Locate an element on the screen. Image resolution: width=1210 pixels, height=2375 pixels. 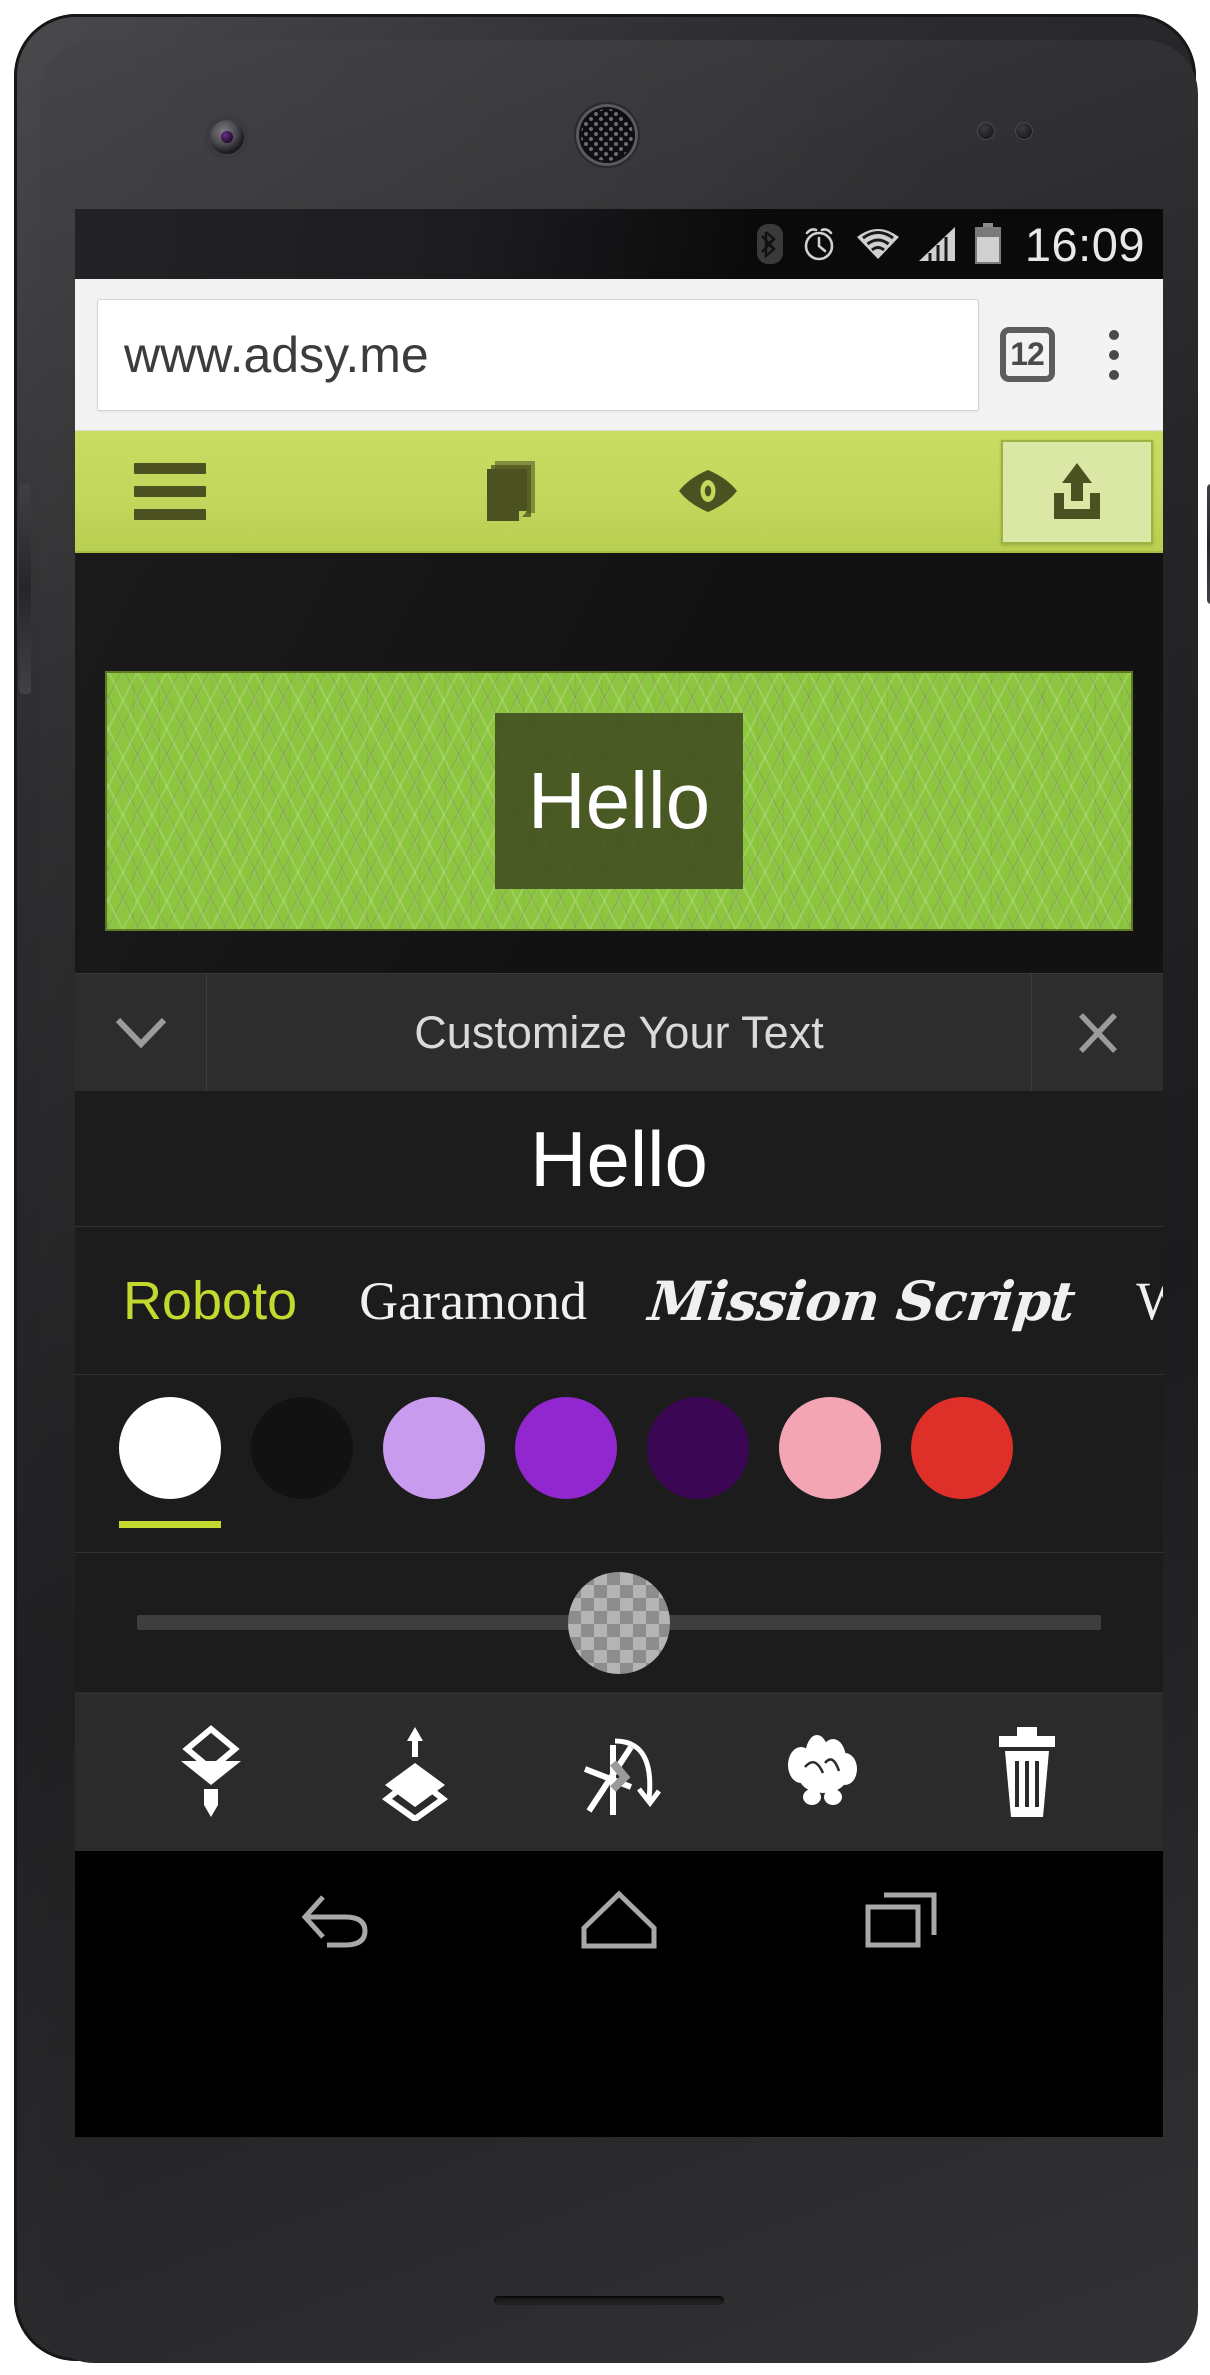
color-swatch-purple is located at coordinates (566, 1462).